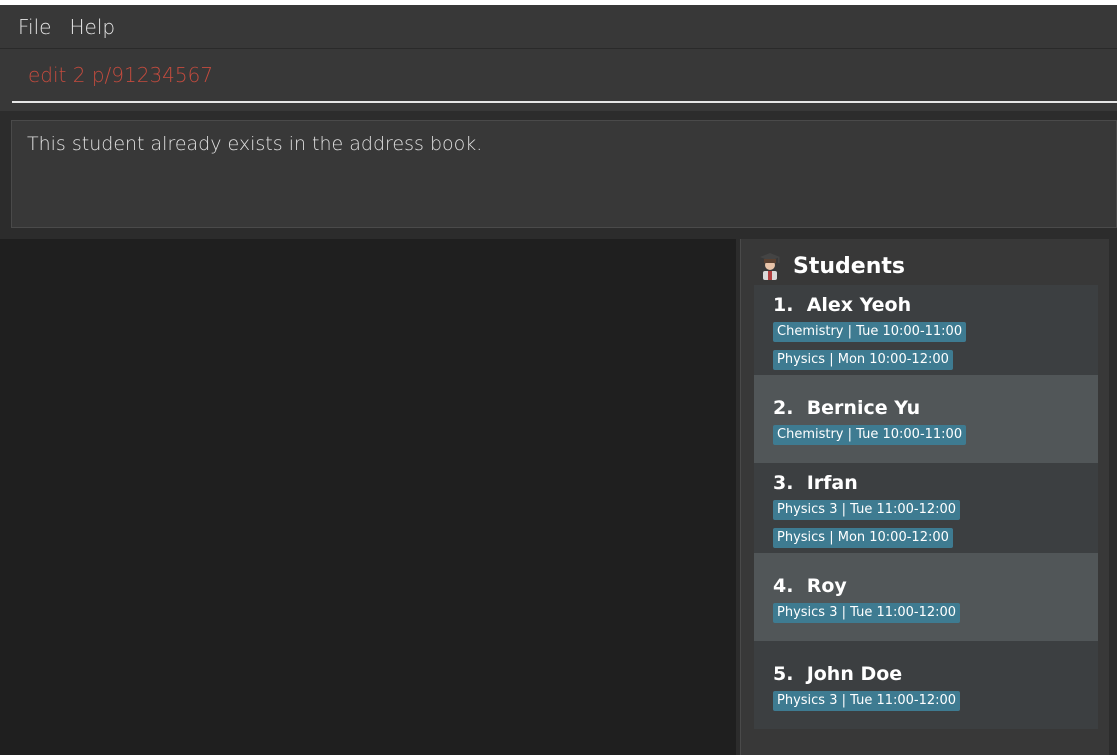  Describe the element at coordinates (783, 674) in the screenshot. I see `student-index: 5.` at that location.